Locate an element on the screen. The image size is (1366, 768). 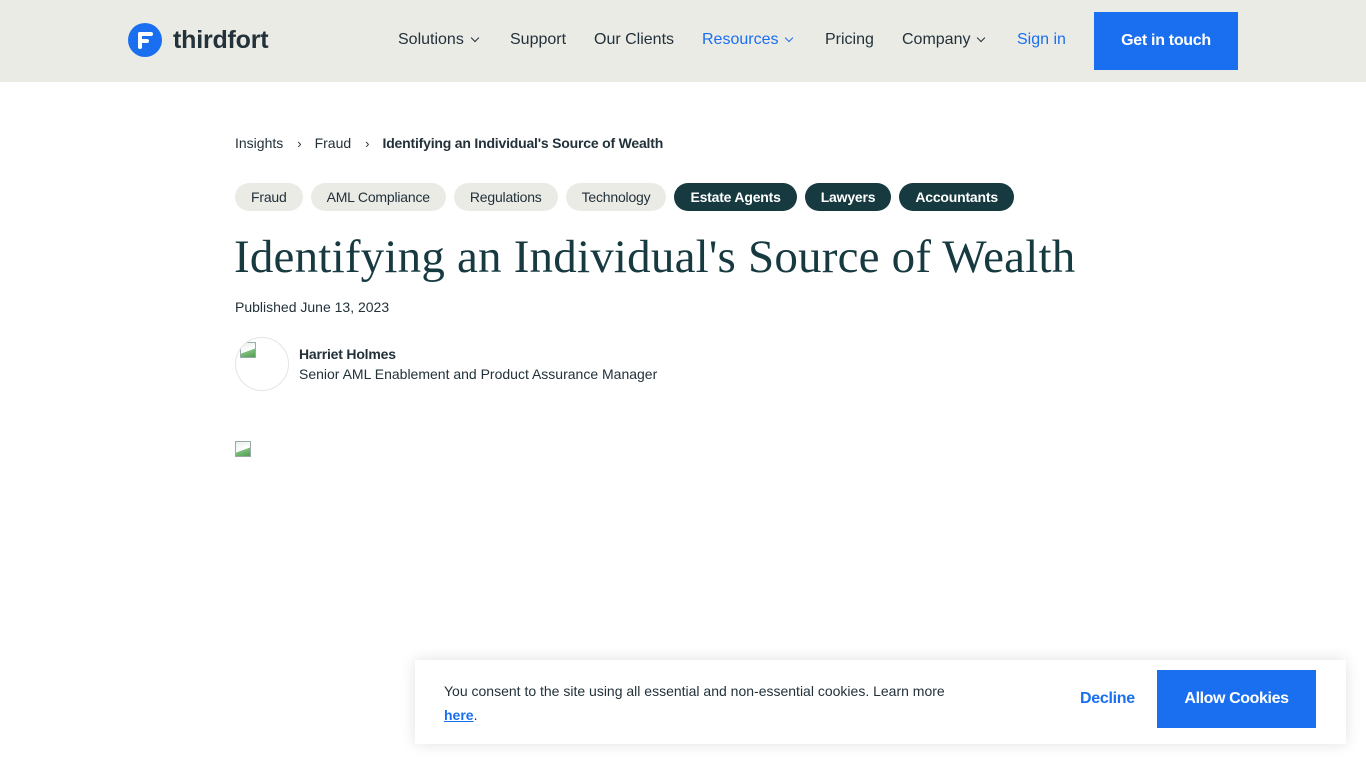
nav-our-clients: Our Clients is located at coordinates (634, 40).